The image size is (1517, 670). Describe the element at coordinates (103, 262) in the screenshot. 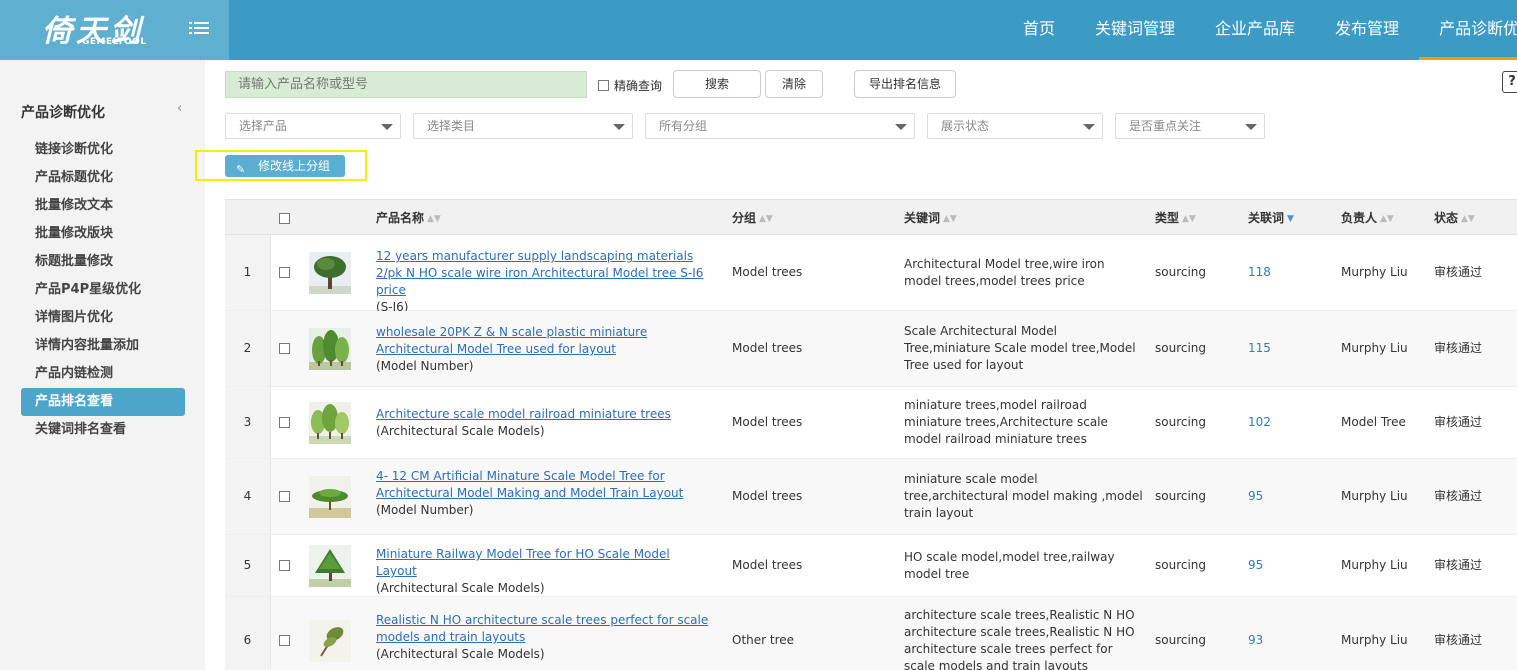

I see `sidebar-item-title-batch: 标题批量修改` at that location.